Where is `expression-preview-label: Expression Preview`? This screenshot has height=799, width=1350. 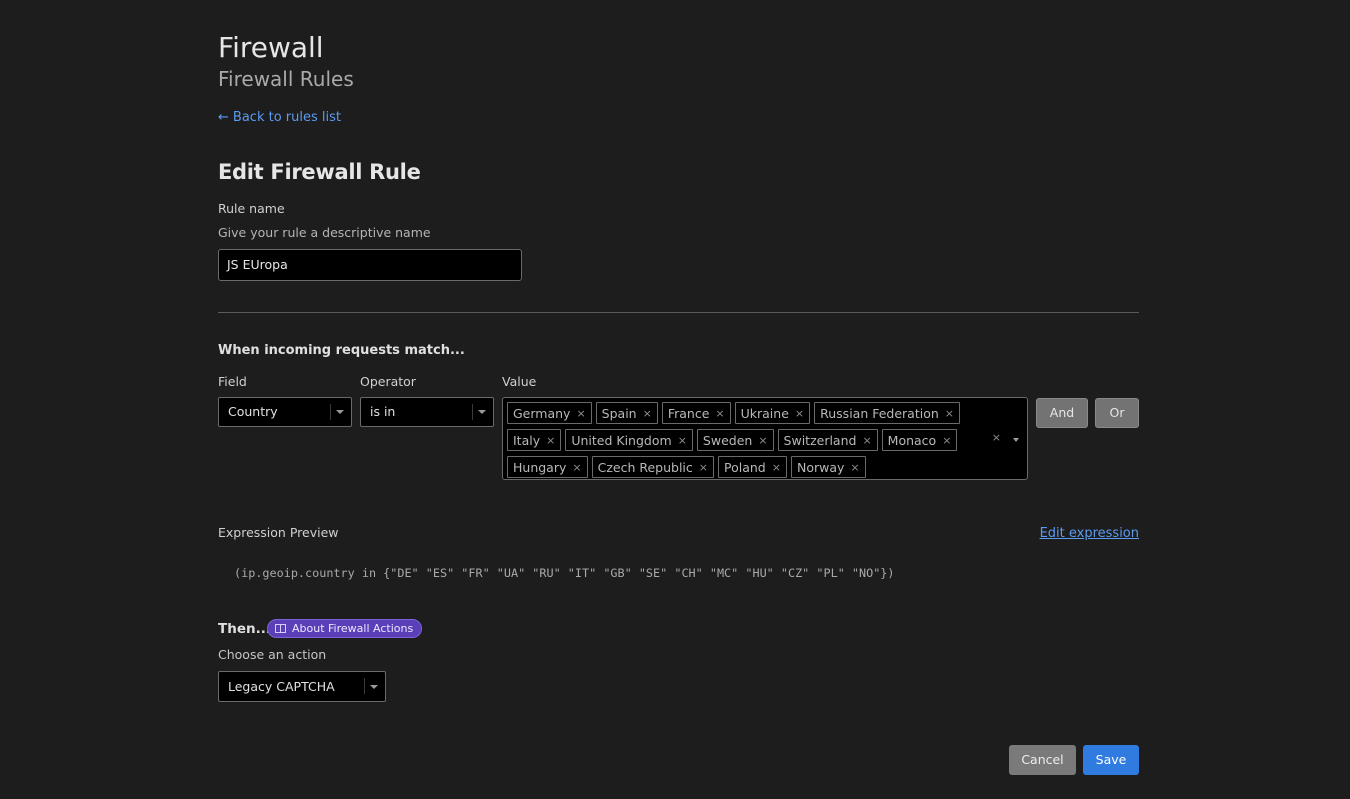 expression-preview-label: Expression Preview is located at coordinates (278, 532).